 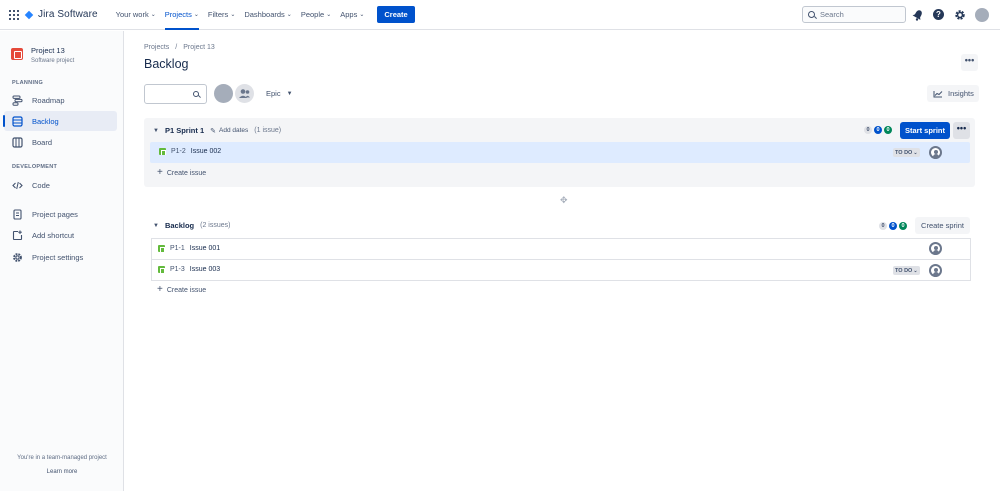 What do you see at coordinates (177, 248) in the screenshot?
I see `issue-key: P1-1` at bounding box center [177, 248].